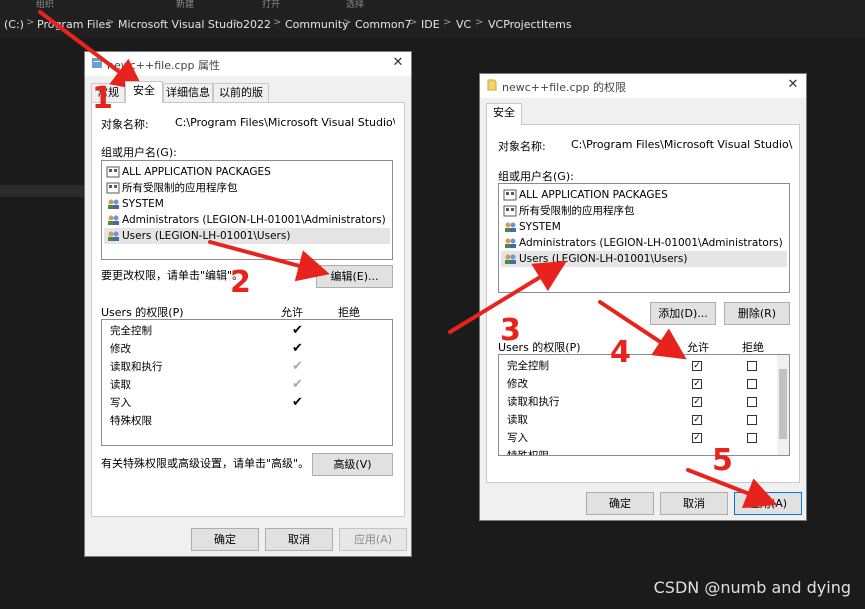 Image resolution: width=865 pixels, height=609 pixels. Describe the element at coordinates (188, 93) in the screenshot. I see `tab-details: 详细信息` at that location.